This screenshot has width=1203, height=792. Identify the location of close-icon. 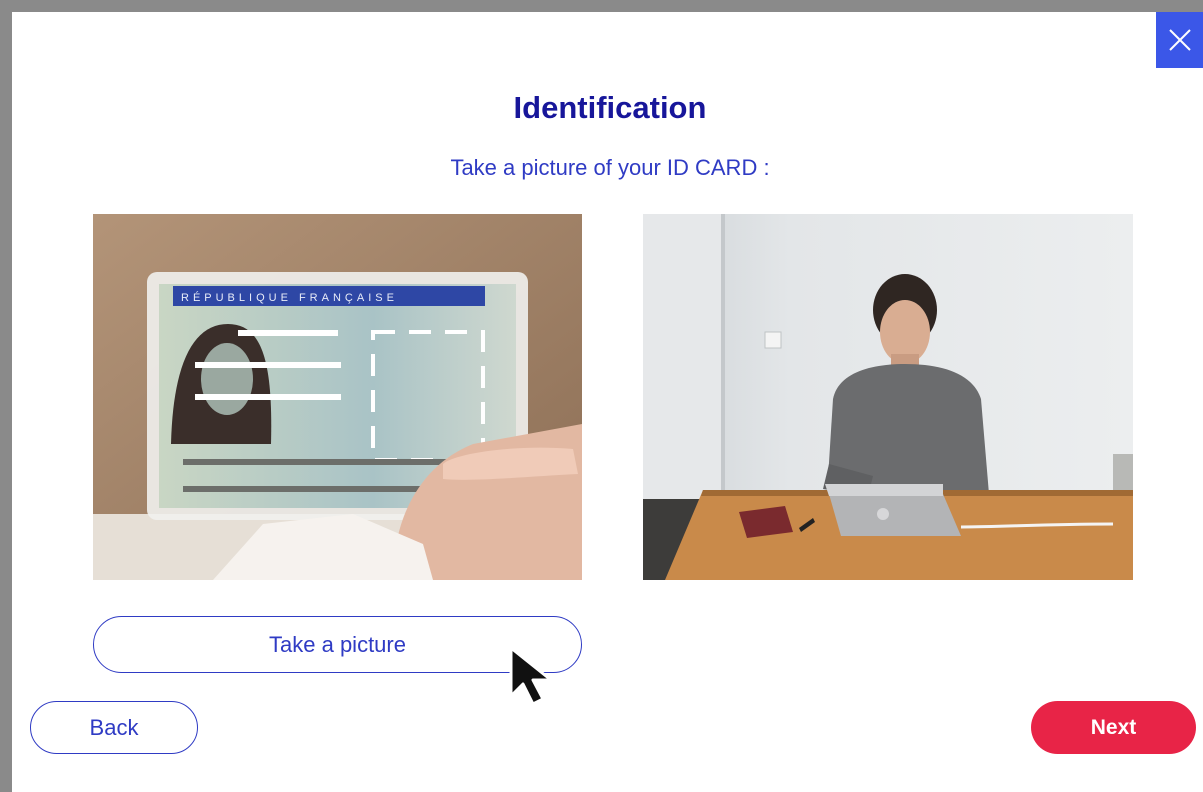
(1179, 40).